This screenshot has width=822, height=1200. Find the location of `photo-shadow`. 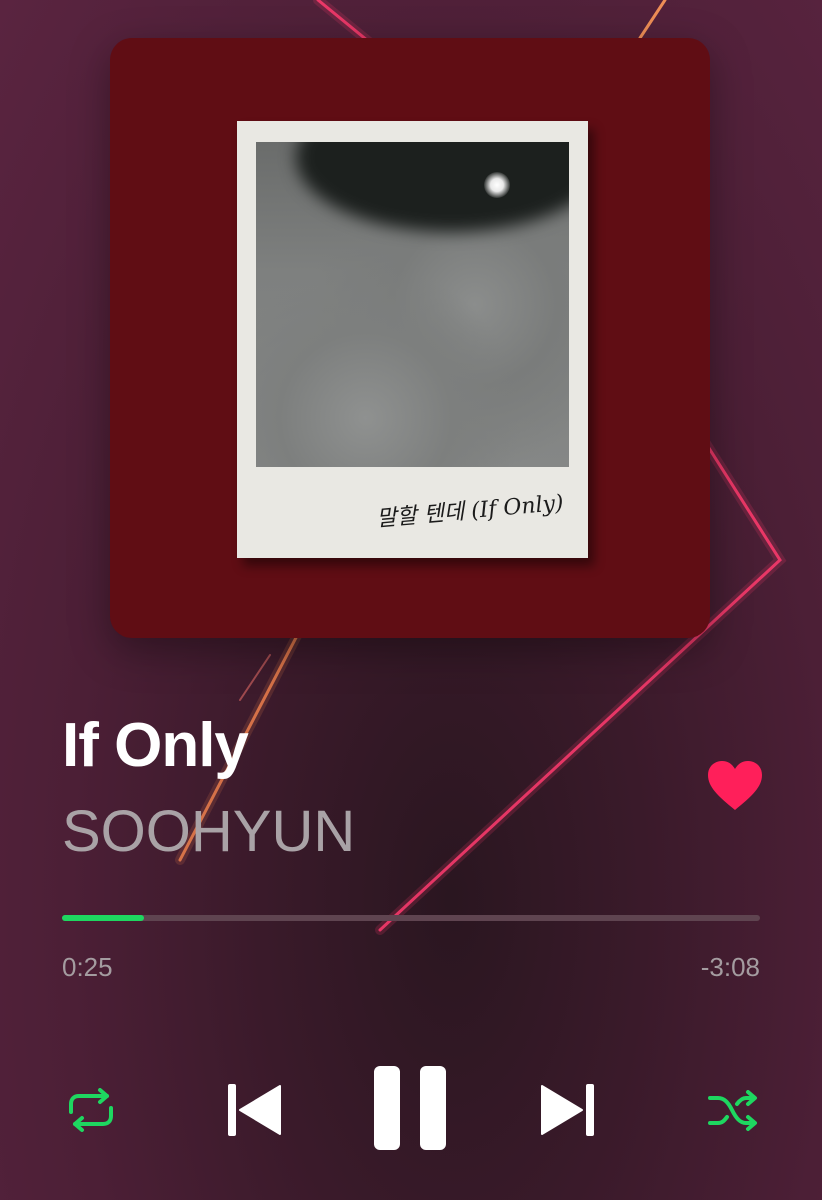

photo-shadow is located at coordinates (432, 187).